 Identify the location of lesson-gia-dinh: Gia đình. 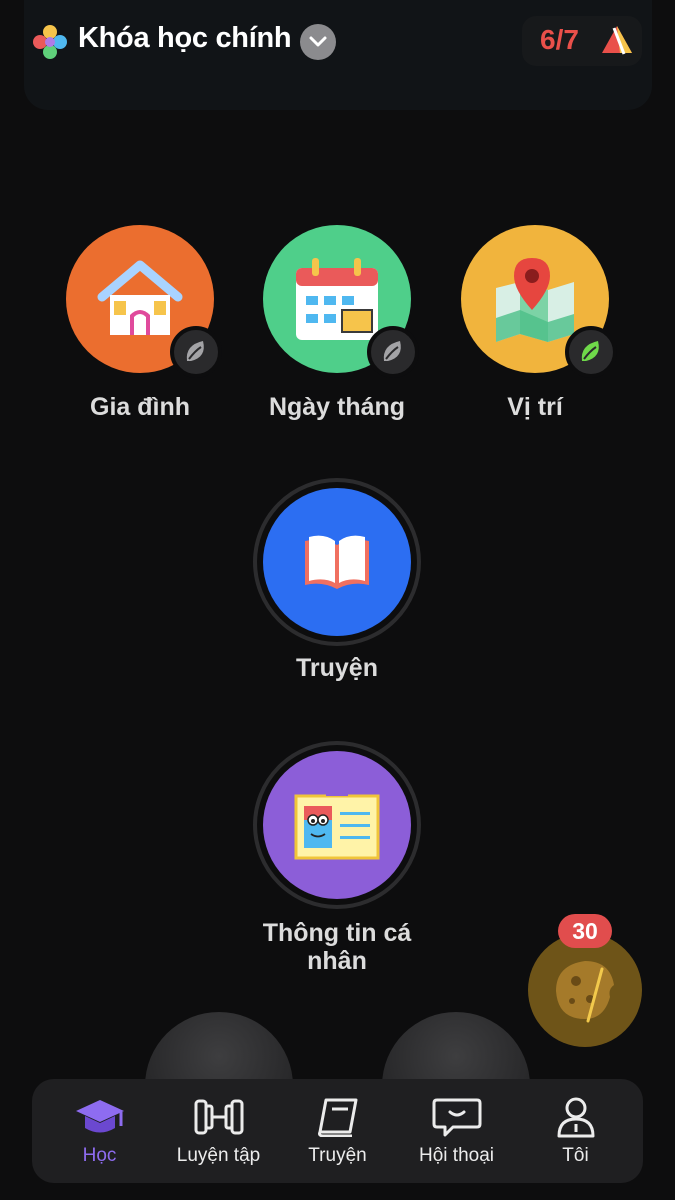
(140, 325).